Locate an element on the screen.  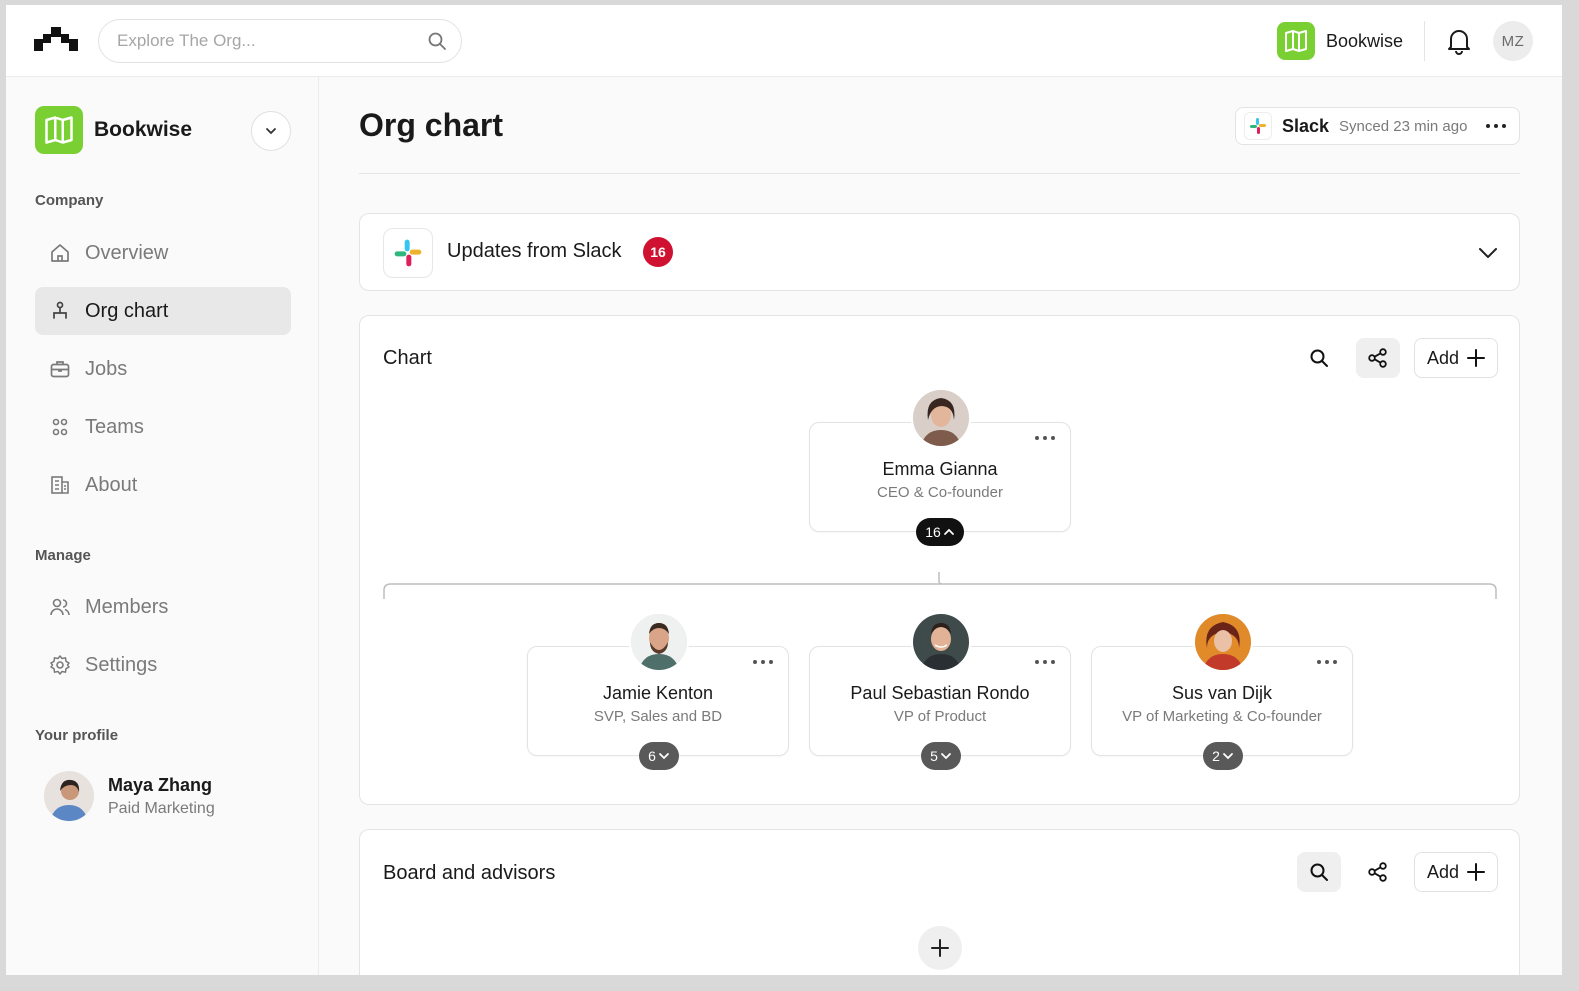
profile-name: Maya Zhang is located at coordinates (160, 784).